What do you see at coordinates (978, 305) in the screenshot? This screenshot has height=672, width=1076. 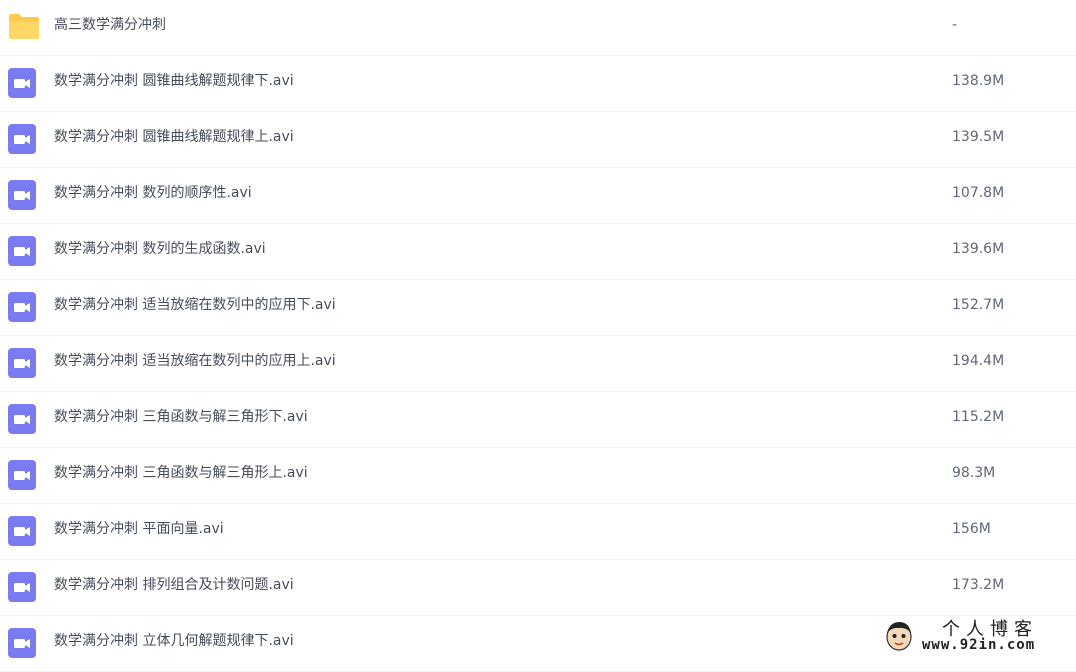 I see `file-size: 152.7M` at bounding box center [978, 305].